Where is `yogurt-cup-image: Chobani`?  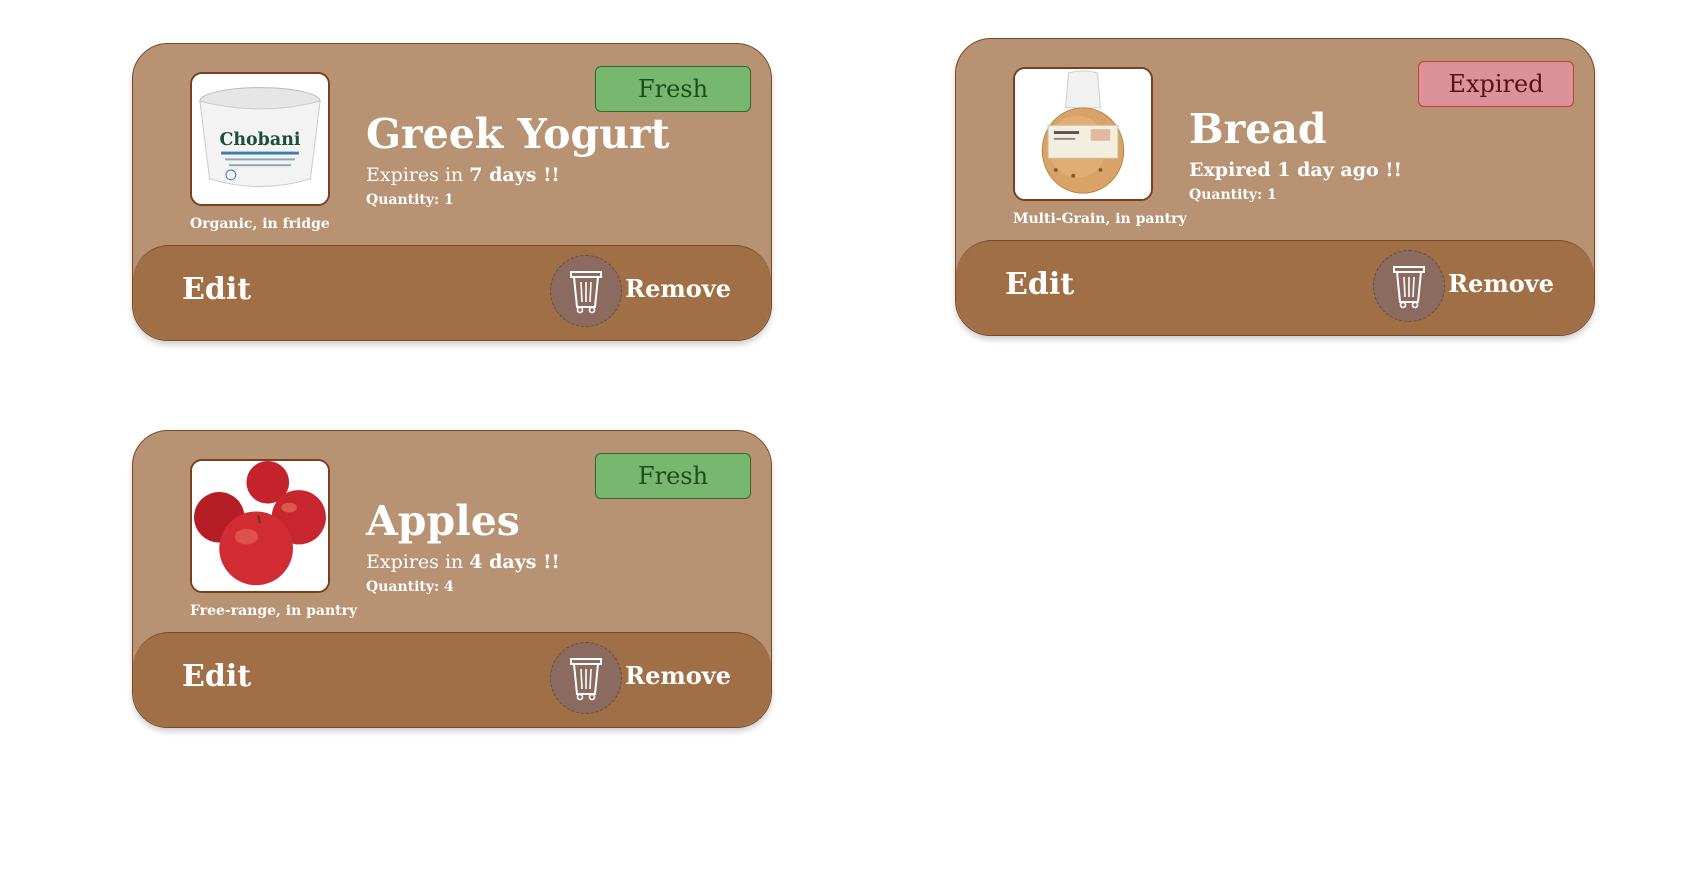
yogurt-cup-image: Chobani is located at coordinates (260, 139).